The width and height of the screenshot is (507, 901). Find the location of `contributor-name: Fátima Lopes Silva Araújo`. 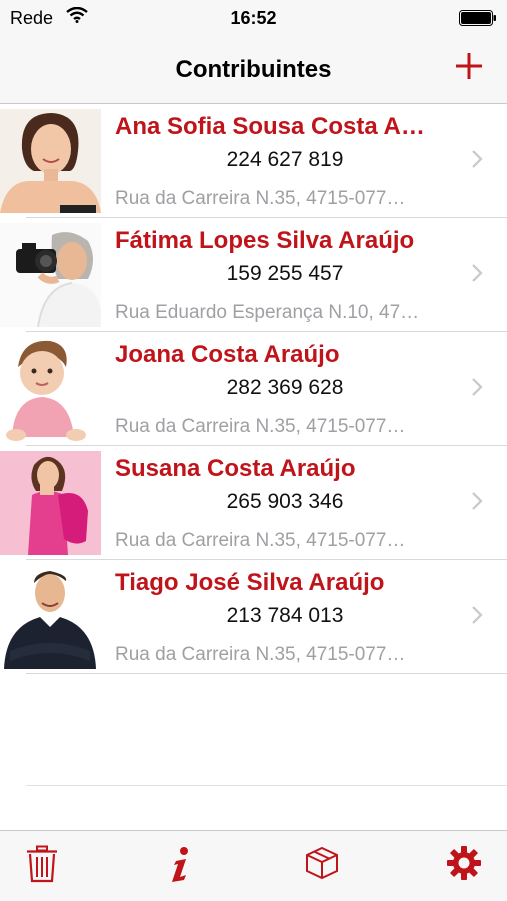

contributor-name: Fátima Lopes Silva Araújo is located at coordinates (265, 240).